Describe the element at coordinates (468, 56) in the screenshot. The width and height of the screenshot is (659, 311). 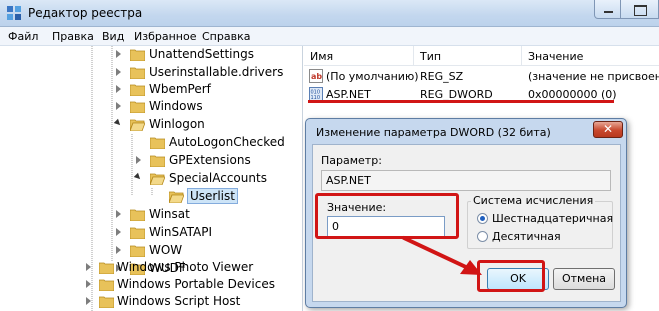
I see `column-header-type: Тип` at that location.